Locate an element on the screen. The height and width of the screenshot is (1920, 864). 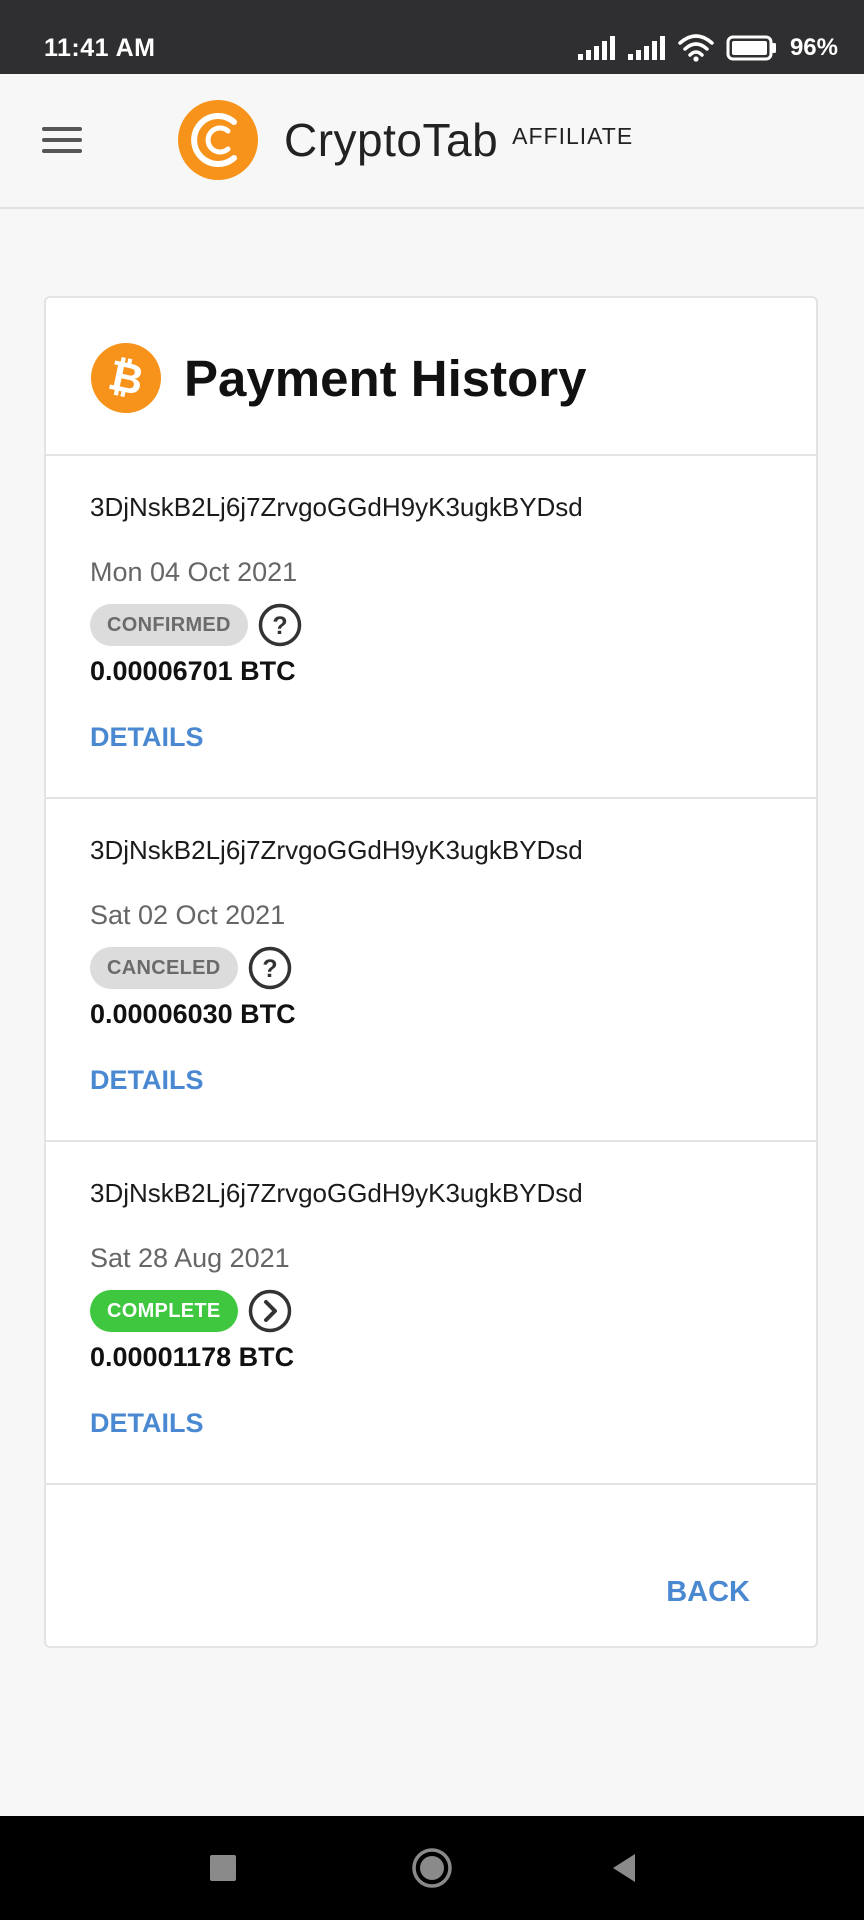
app-name: CryptoTab is located at coordinates (391, 140).